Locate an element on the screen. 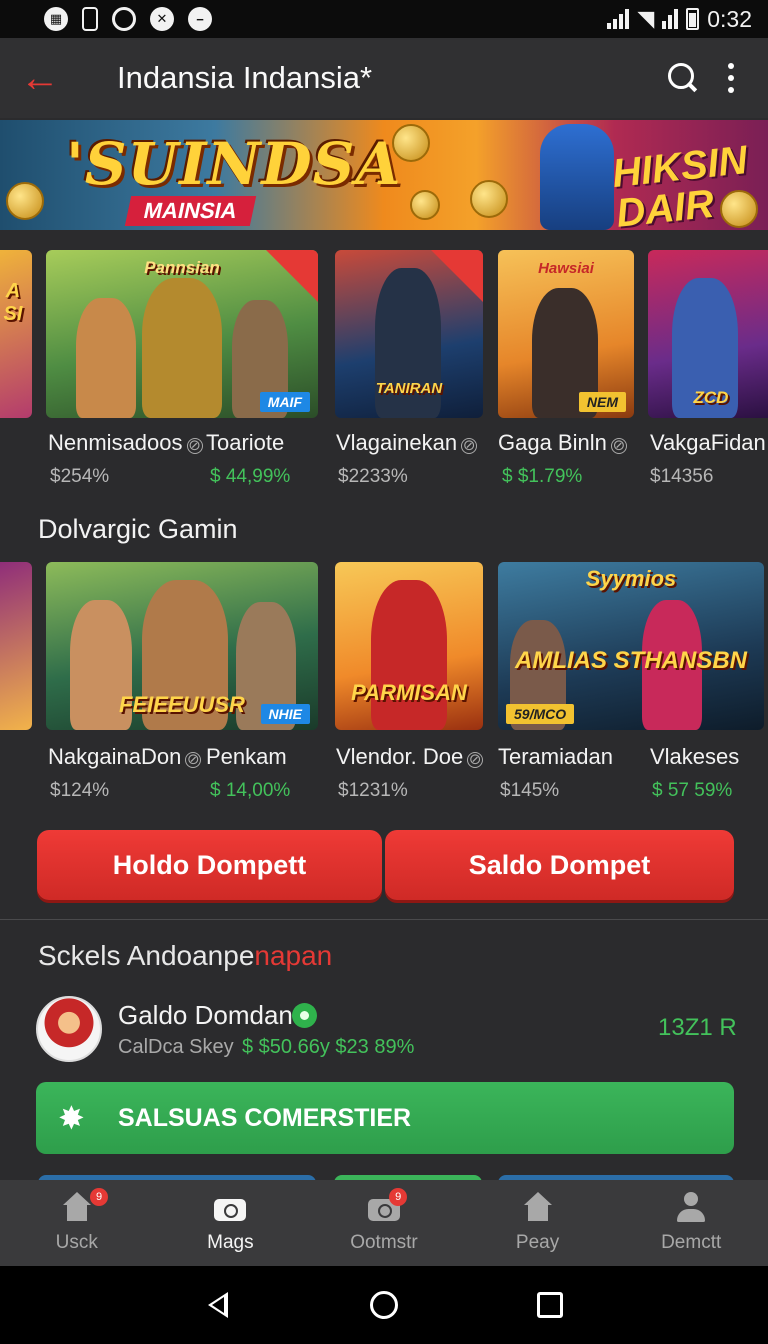 Image resolution: width=768 pixels, height=1344 pixels. arrow-left-icon: ← is located at coordinates (40, 77).